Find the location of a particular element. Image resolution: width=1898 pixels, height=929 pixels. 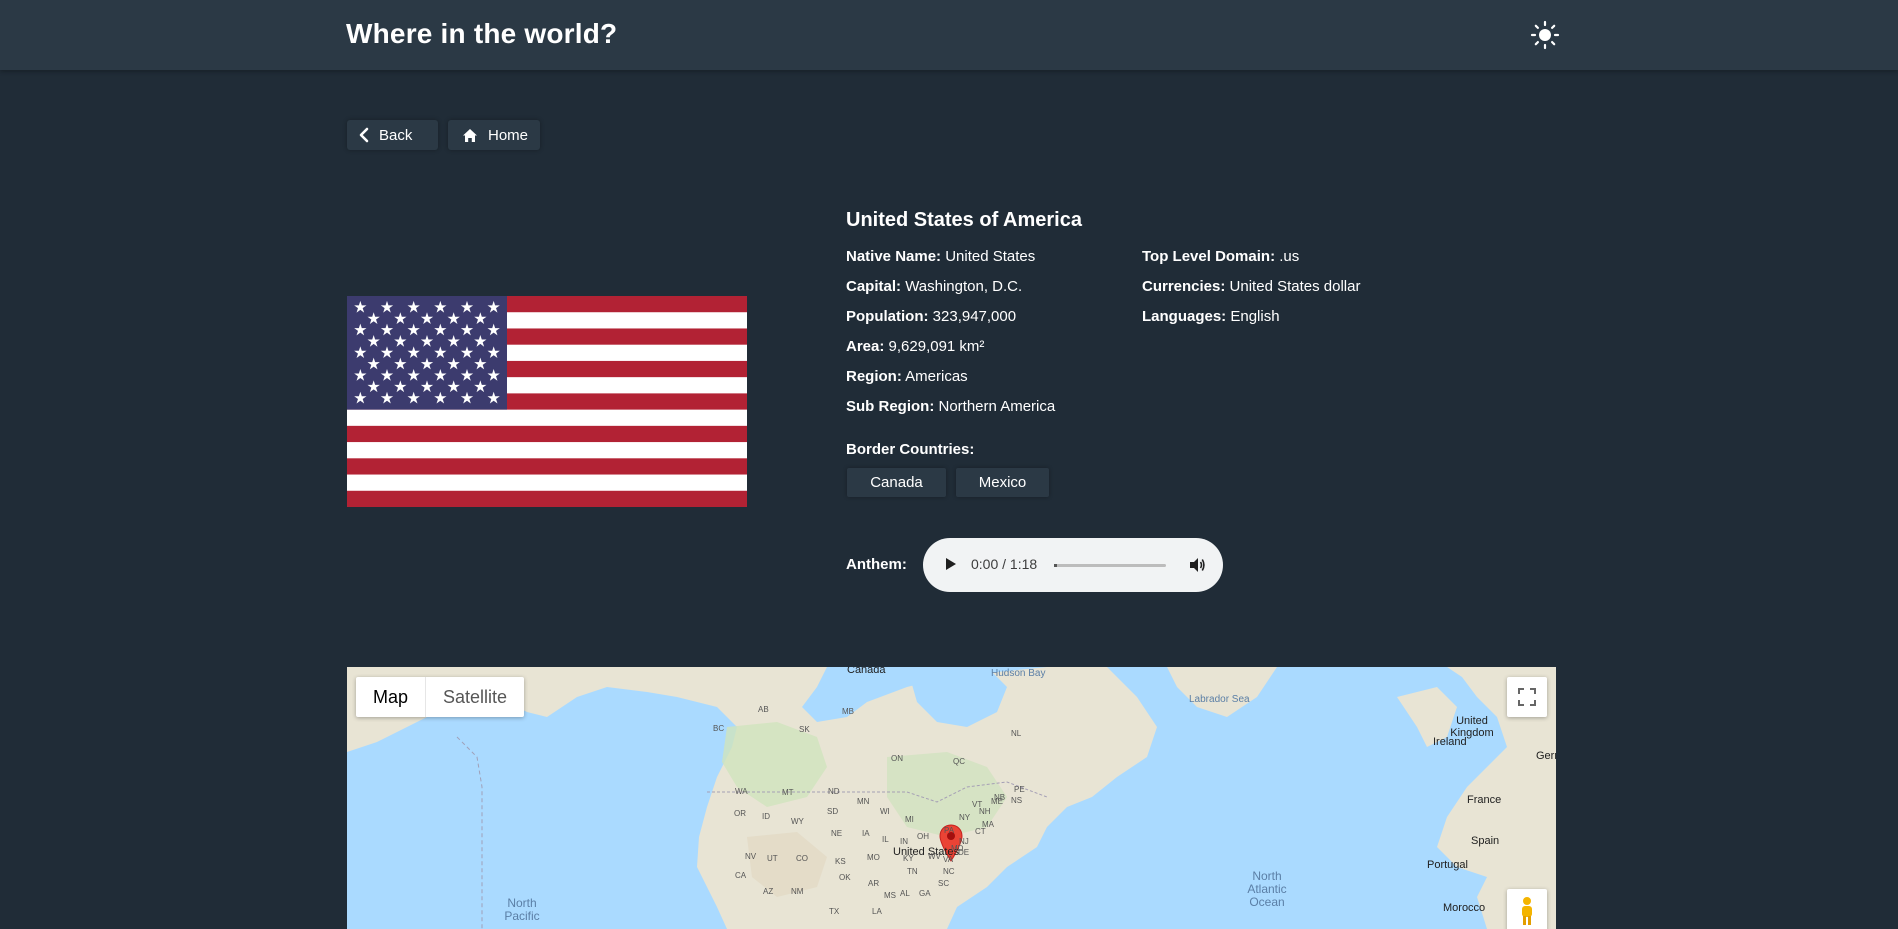

map-state-label: LA is located at coordinates (877, 911).